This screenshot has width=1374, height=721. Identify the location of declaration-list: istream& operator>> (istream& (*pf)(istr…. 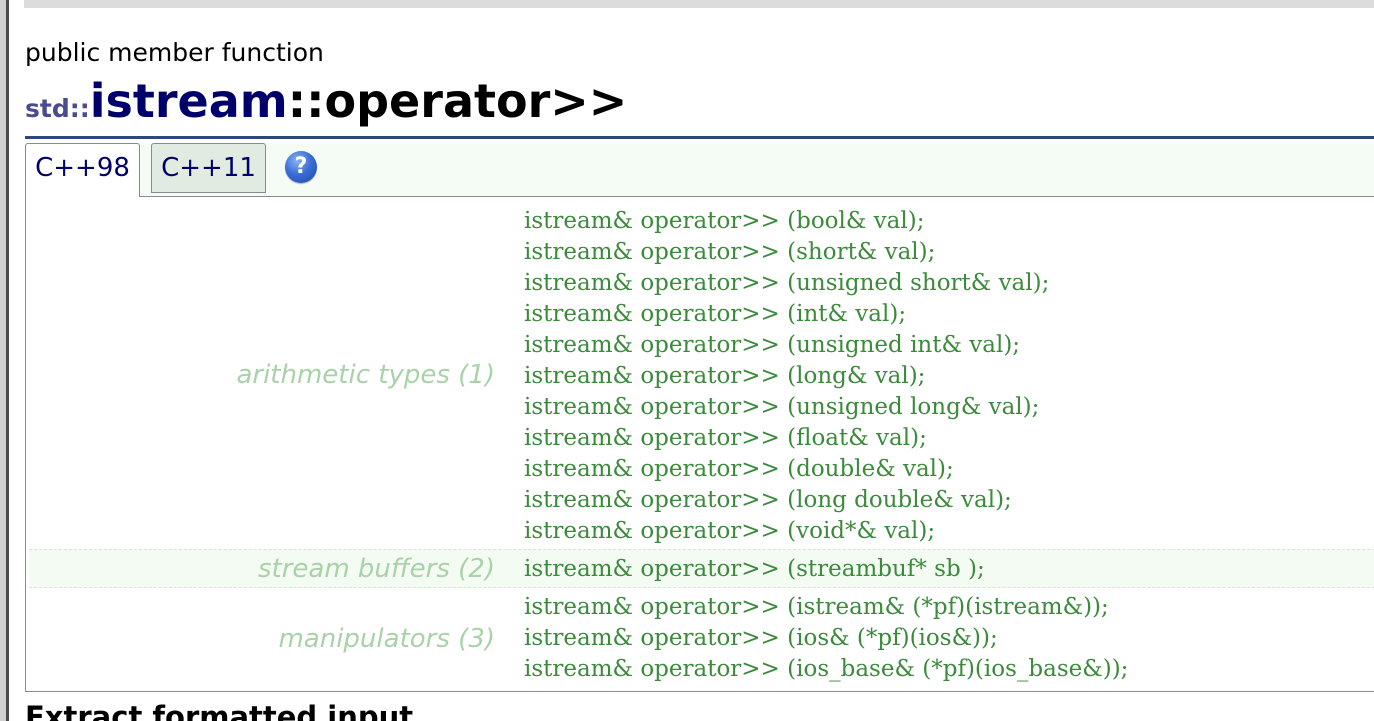
(826, 638).